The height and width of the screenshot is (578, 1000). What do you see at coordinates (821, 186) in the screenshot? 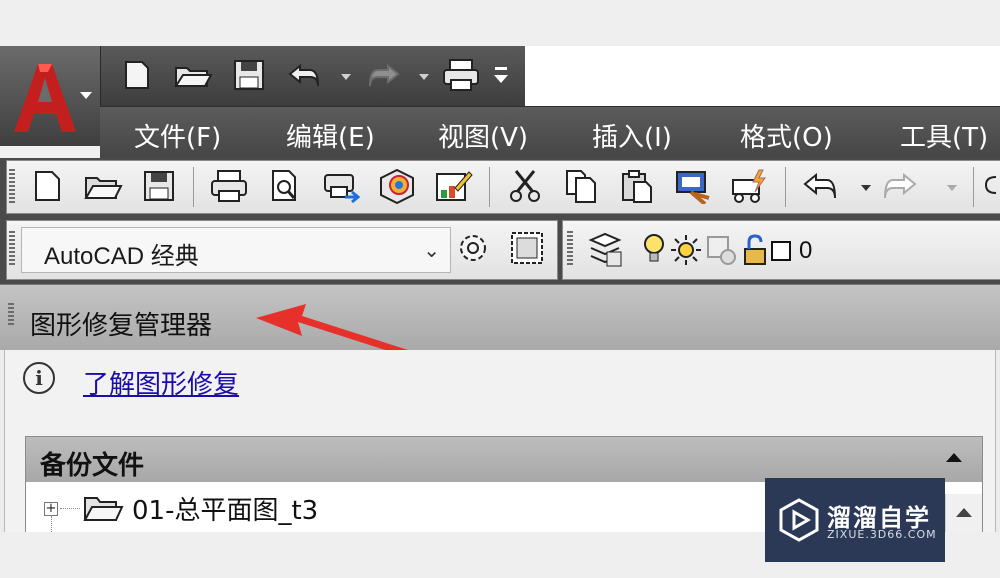
I see `undo-icon` at bounding box center [821, 186].